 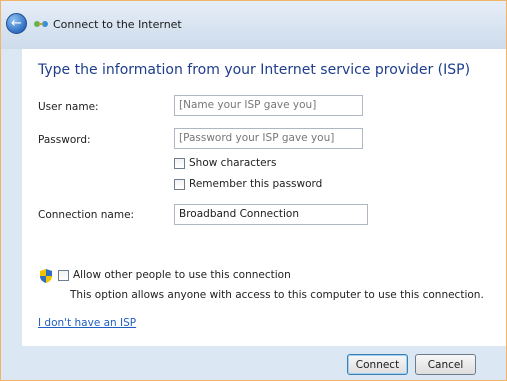 What do you see at coordinates (117, 24) in the screenshot?
I see `window-title: Connect to the Internet` at bounding box center [117, 24].